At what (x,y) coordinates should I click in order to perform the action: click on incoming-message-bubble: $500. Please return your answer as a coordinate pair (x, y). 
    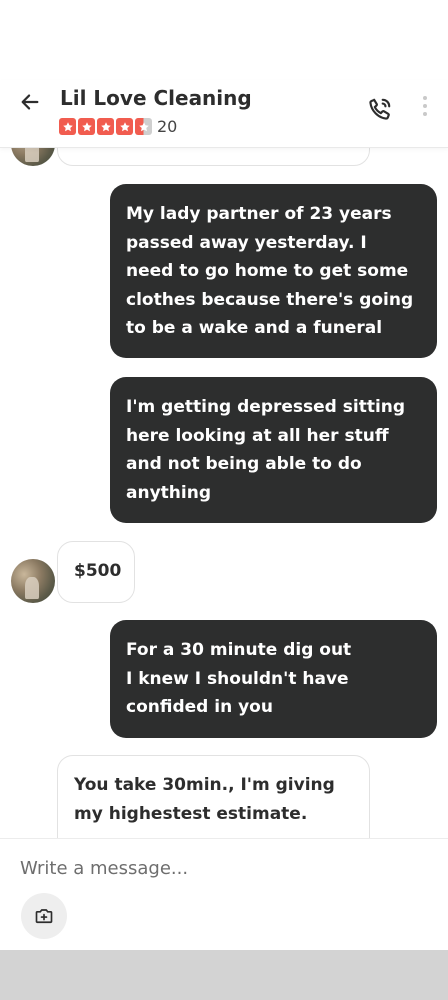
    Looking at the image, I should click on (96, 572).